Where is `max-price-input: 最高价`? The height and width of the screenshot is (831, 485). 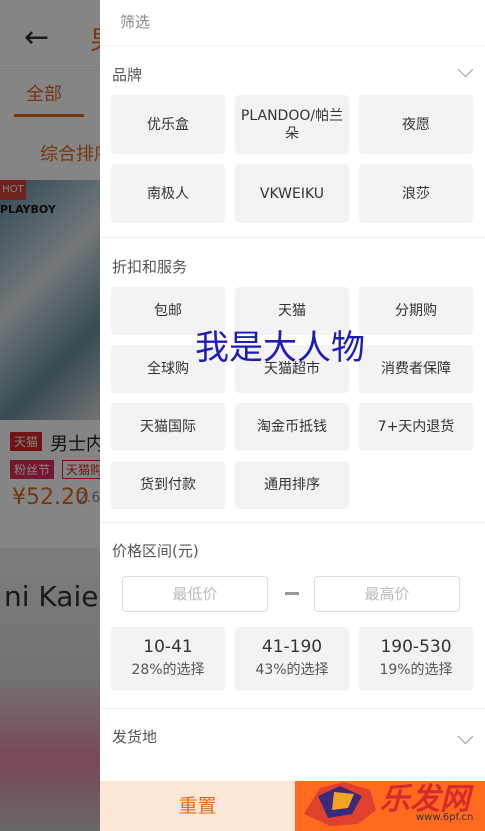
max-price-input: 最高价 is located at coordinates (387, 594).